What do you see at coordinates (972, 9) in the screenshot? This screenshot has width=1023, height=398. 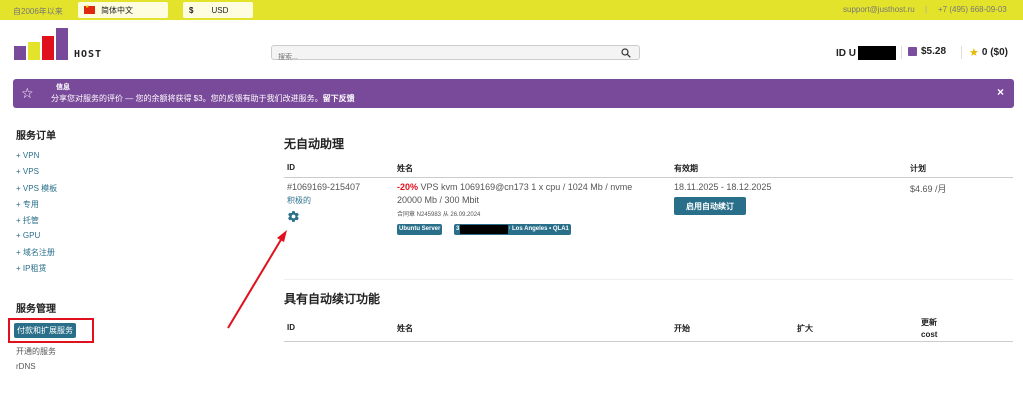 I see `phone-link: +7 (495) 668-09-03` at bounding box center [972, 9].